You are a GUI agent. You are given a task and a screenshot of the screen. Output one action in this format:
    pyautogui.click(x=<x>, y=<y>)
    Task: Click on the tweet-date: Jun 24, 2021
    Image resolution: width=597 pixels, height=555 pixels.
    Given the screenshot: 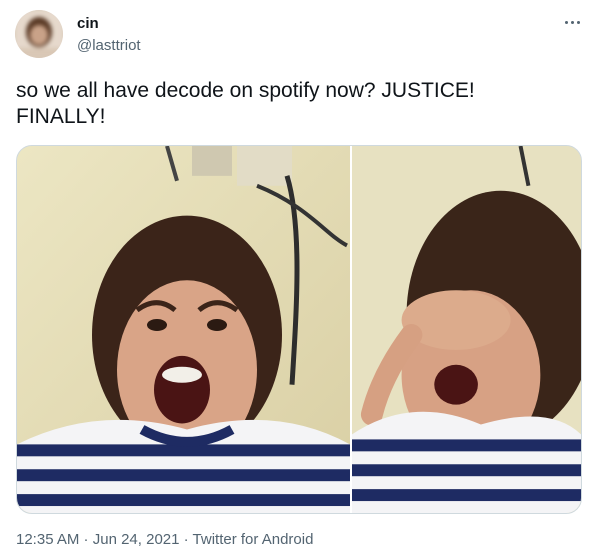 What is the action you would take?
    pyautogui.click(x=136, y=539)
    